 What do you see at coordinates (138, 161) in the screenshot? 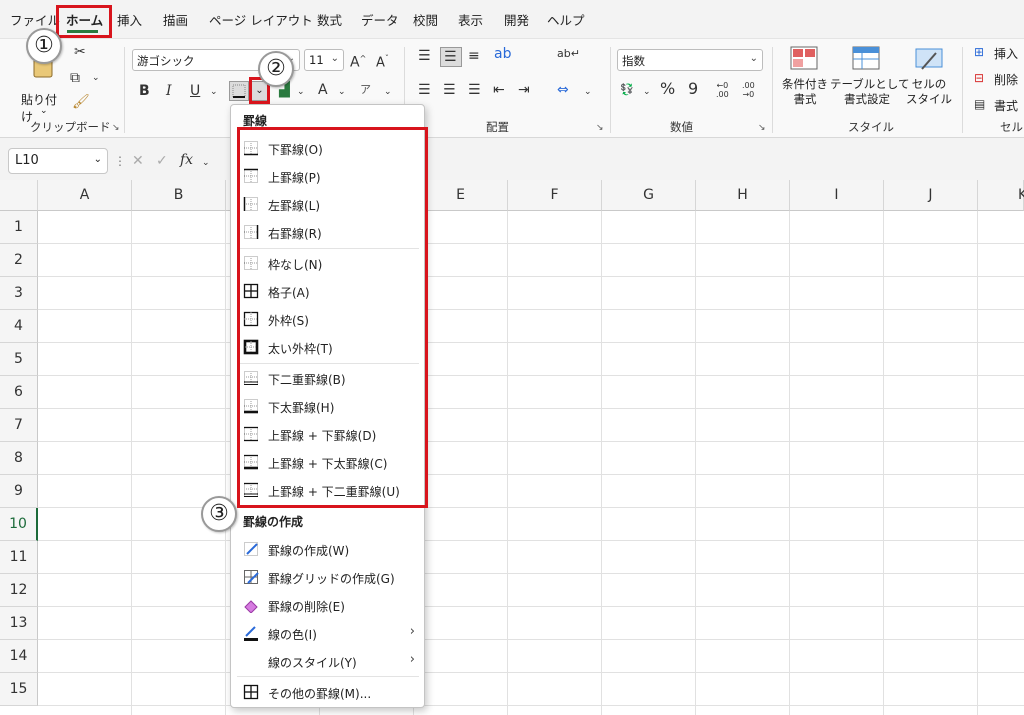
I see `cancel-icon: ✕` at bounding box center [138, 161].